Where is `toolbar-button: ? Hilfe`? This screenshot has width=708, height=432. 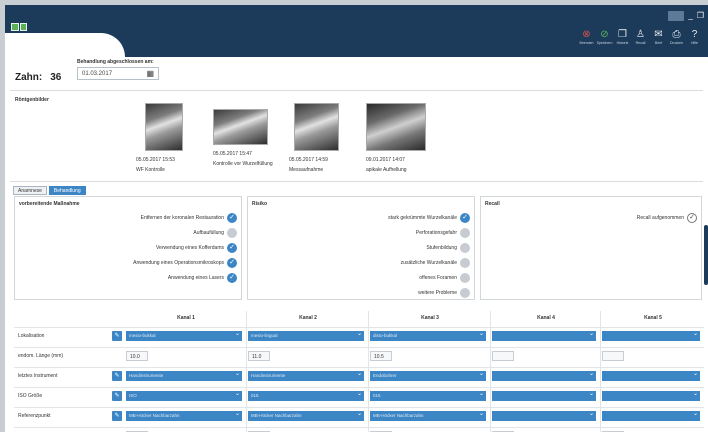 toolbar-button: ? Hilfe is located at coordinates (694, 37).